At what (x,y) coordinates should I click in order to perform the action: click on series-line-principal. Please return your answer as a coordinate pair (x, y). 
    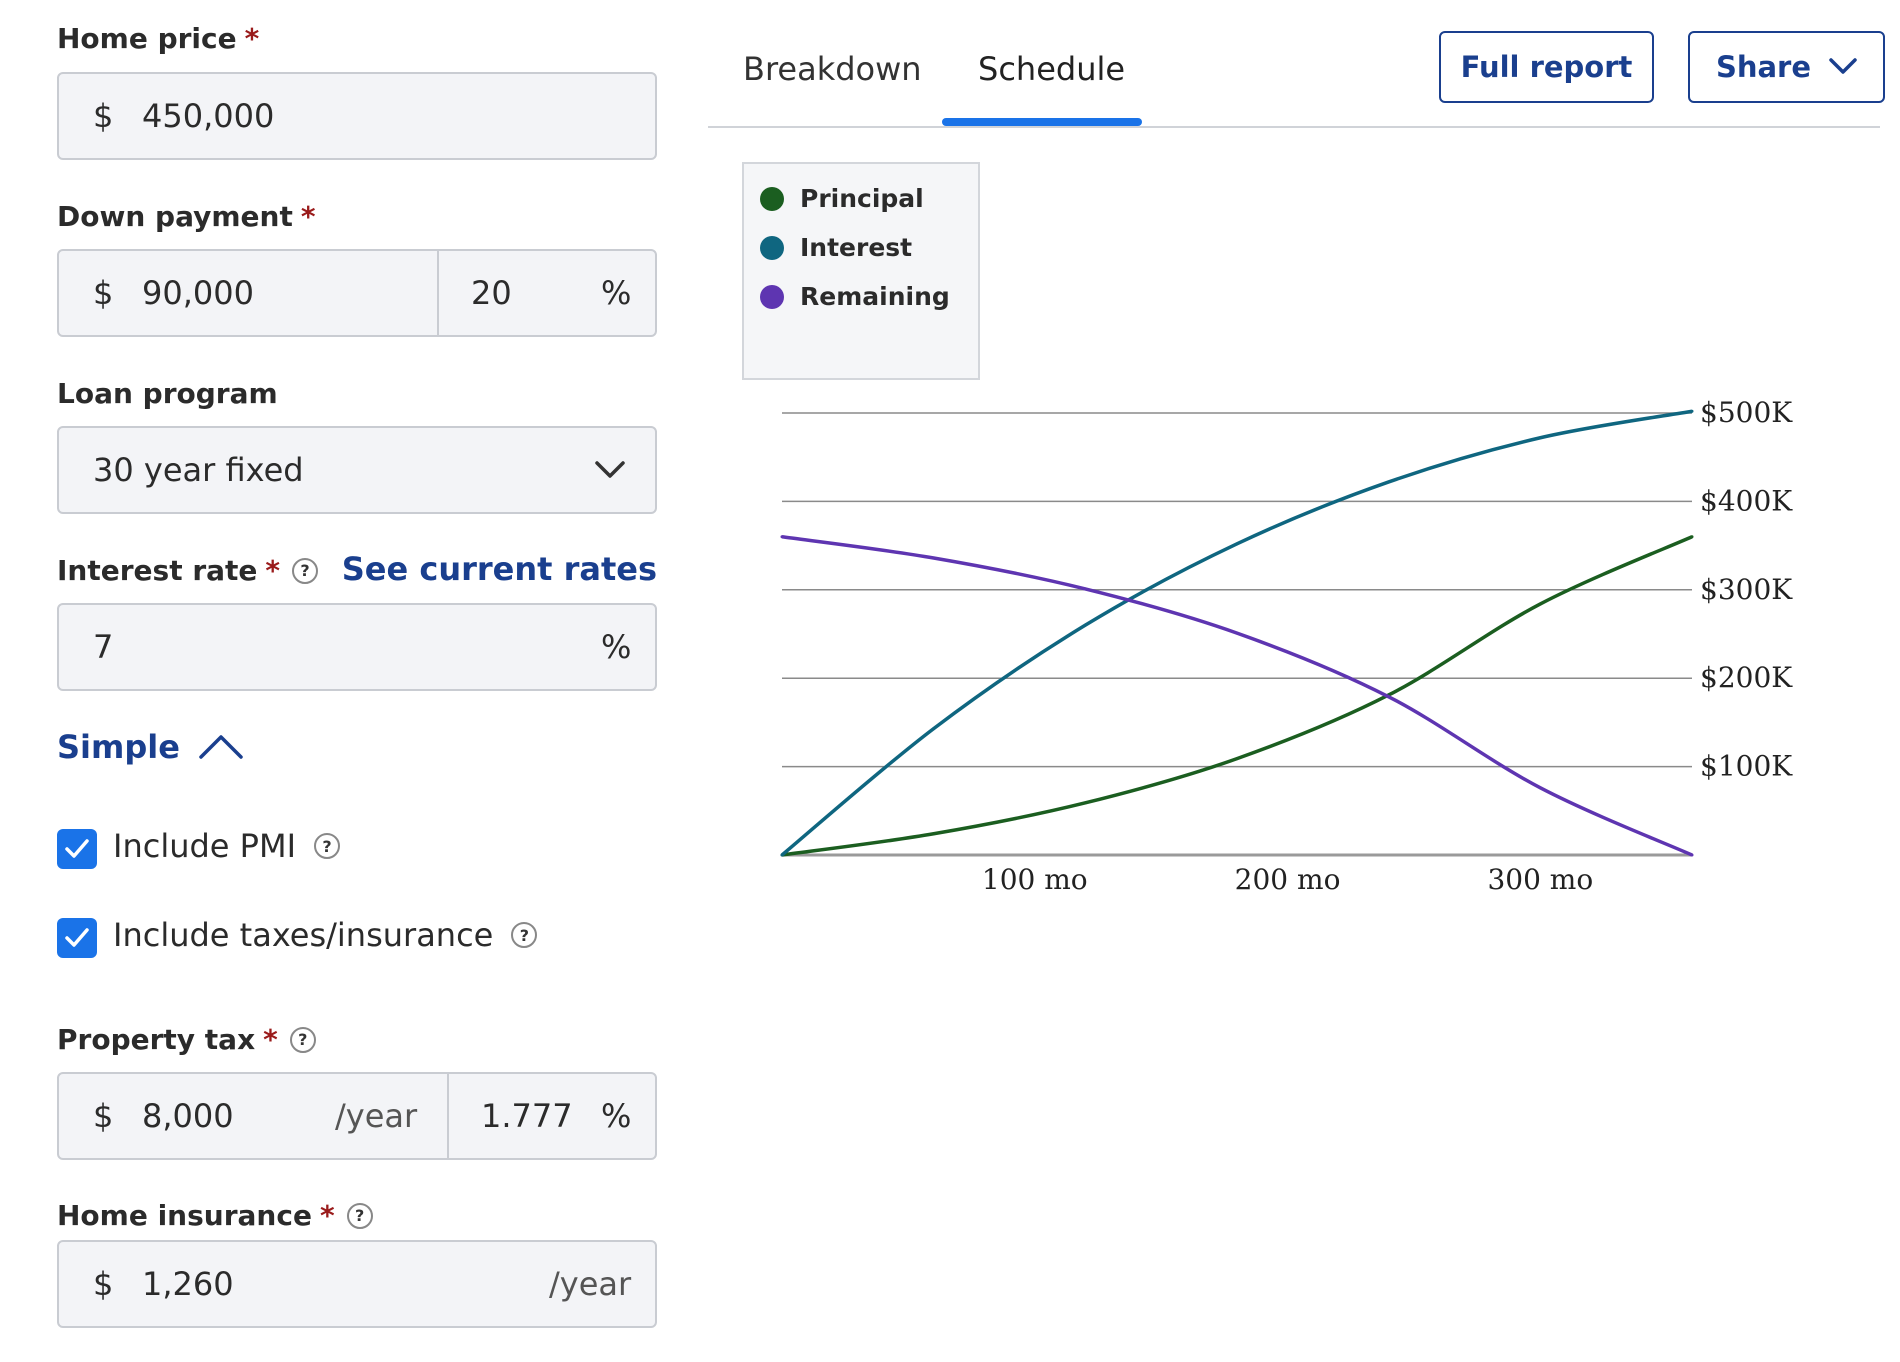
    Looking at the image, I should click on (1237, 696).